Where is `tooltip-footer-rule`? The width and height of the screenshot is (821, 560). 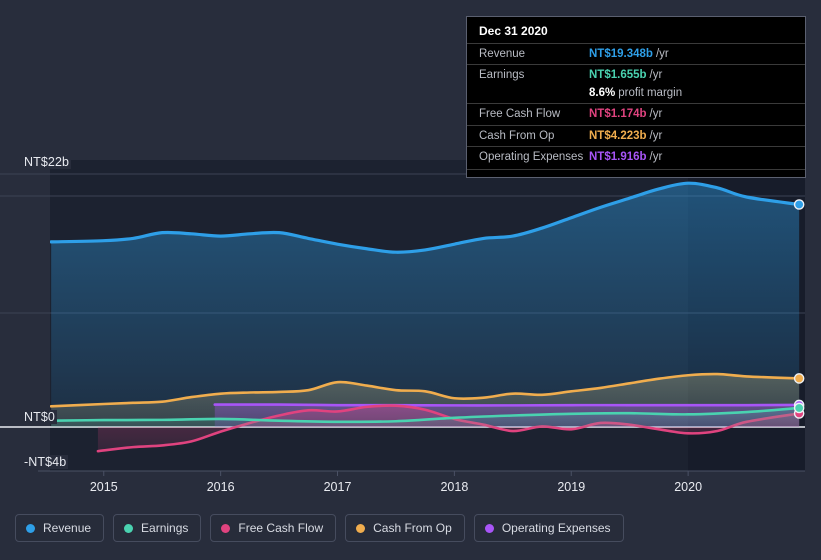
tooltip-footer-rule is located at coordinates (636, 171).